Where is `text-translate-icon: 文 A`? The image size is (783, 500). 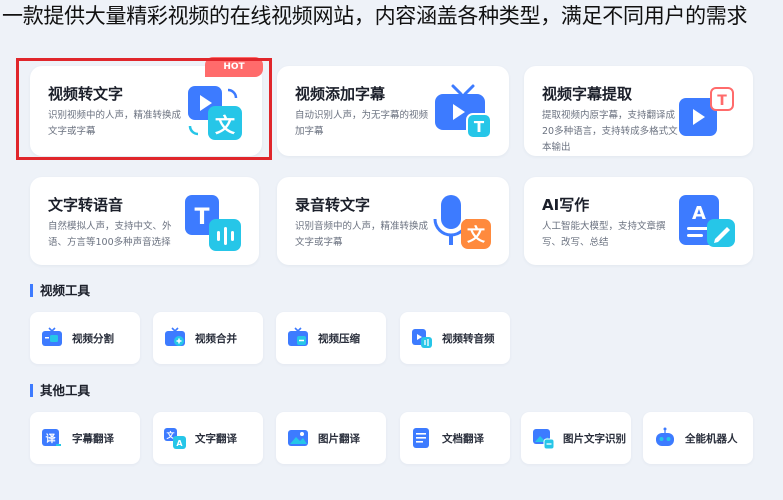
text-translate-icon: 文 A is located at coordinates (175, 438).